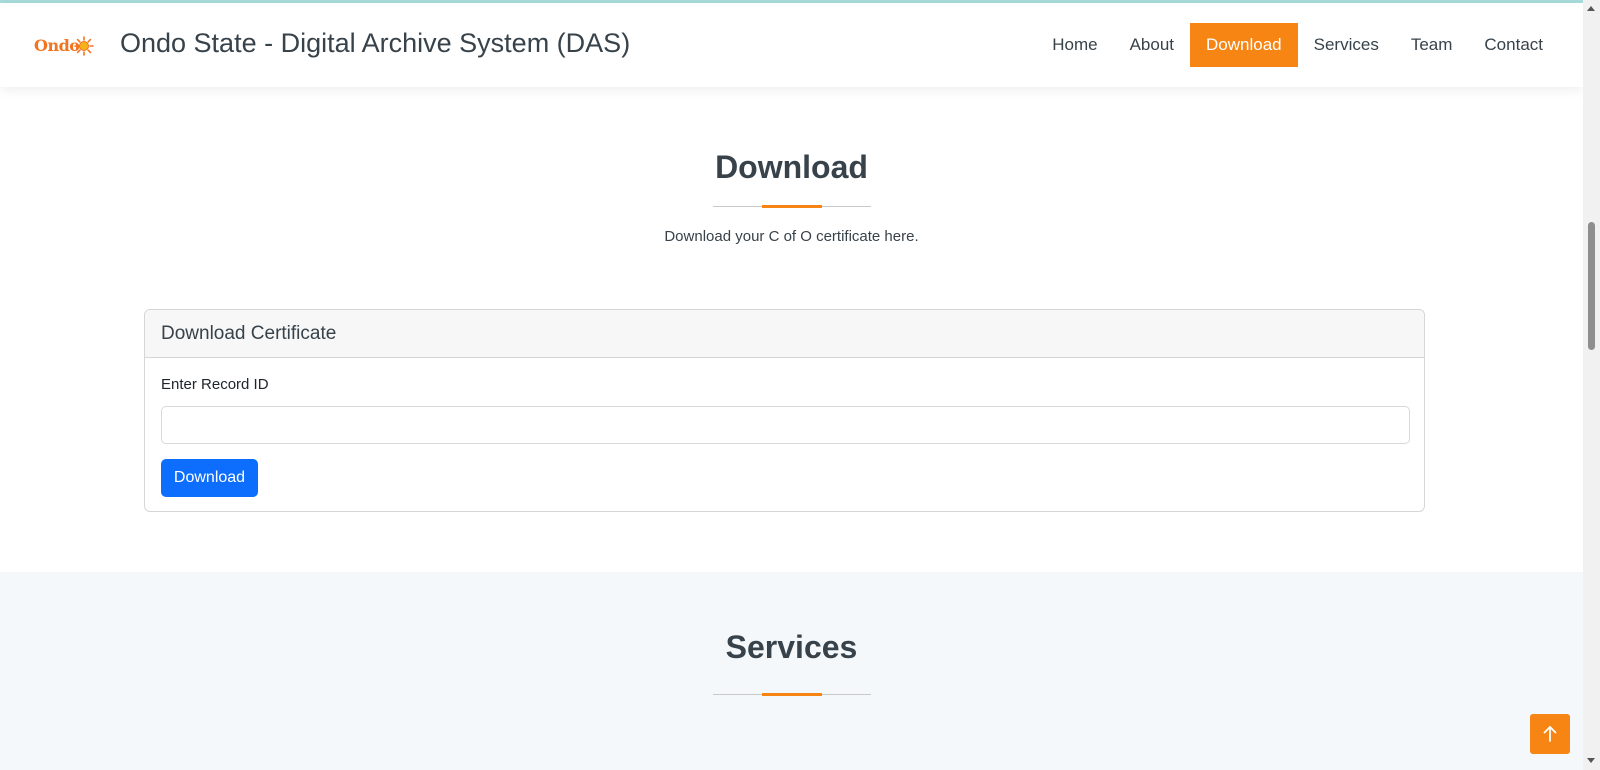 The width and height of the screenshot is (1600, 770). I want to click on arrow-up-icon, so click(1550, 734).